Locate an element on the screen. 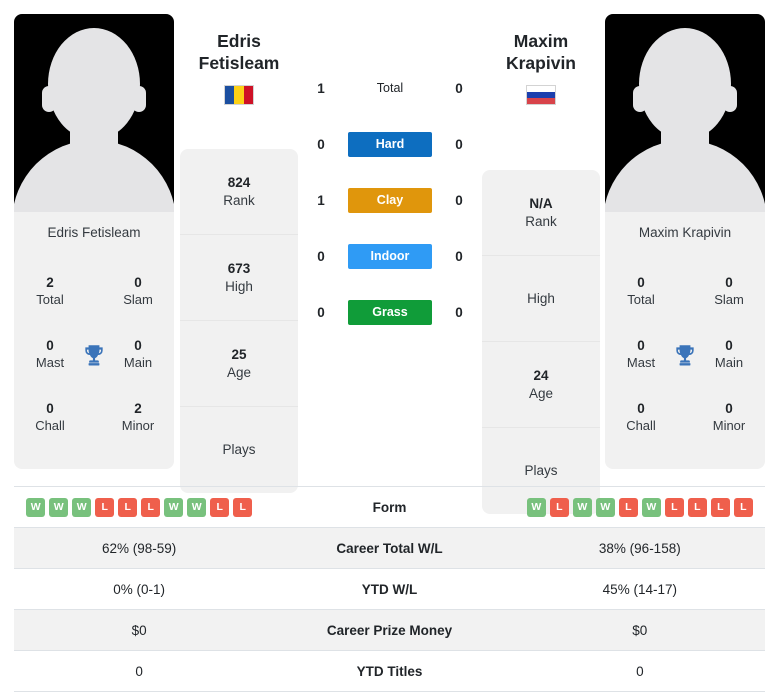  stat-rank-right: N/A Rank is located at coordinates (541, 213).